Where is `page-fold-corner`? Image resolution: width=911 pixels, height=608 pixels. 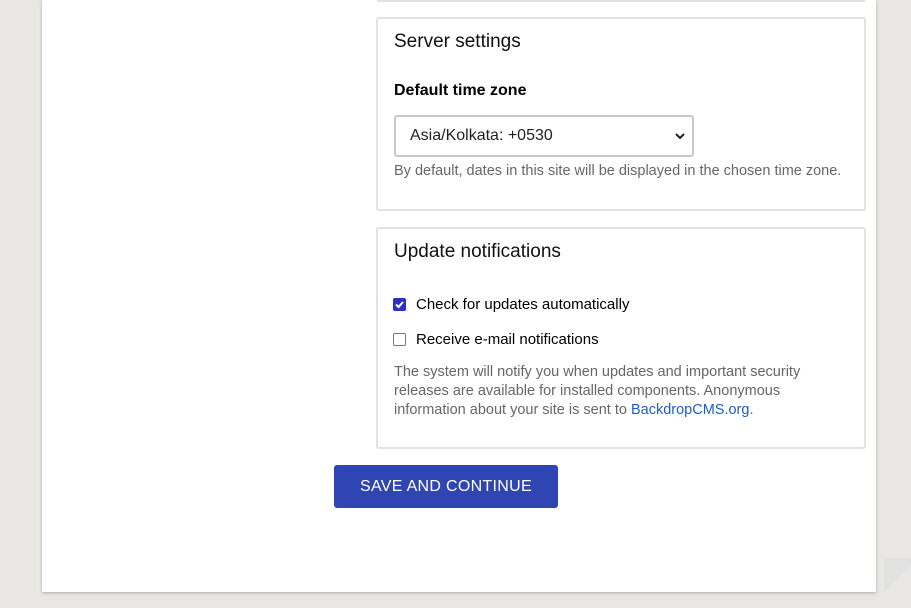 page-fold-corner is located at coordinates (897, 575).